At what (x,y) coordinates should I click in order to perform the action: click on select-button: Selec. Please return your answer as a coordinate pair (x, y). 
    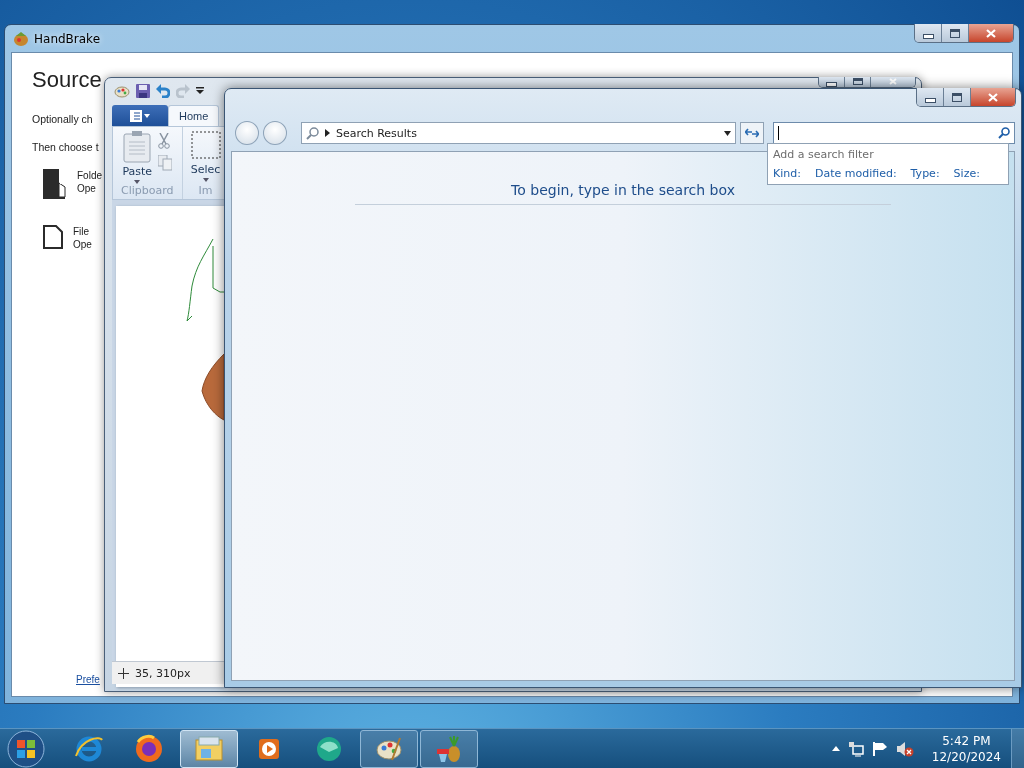
    Looking at the image, I should click on (205, 157).